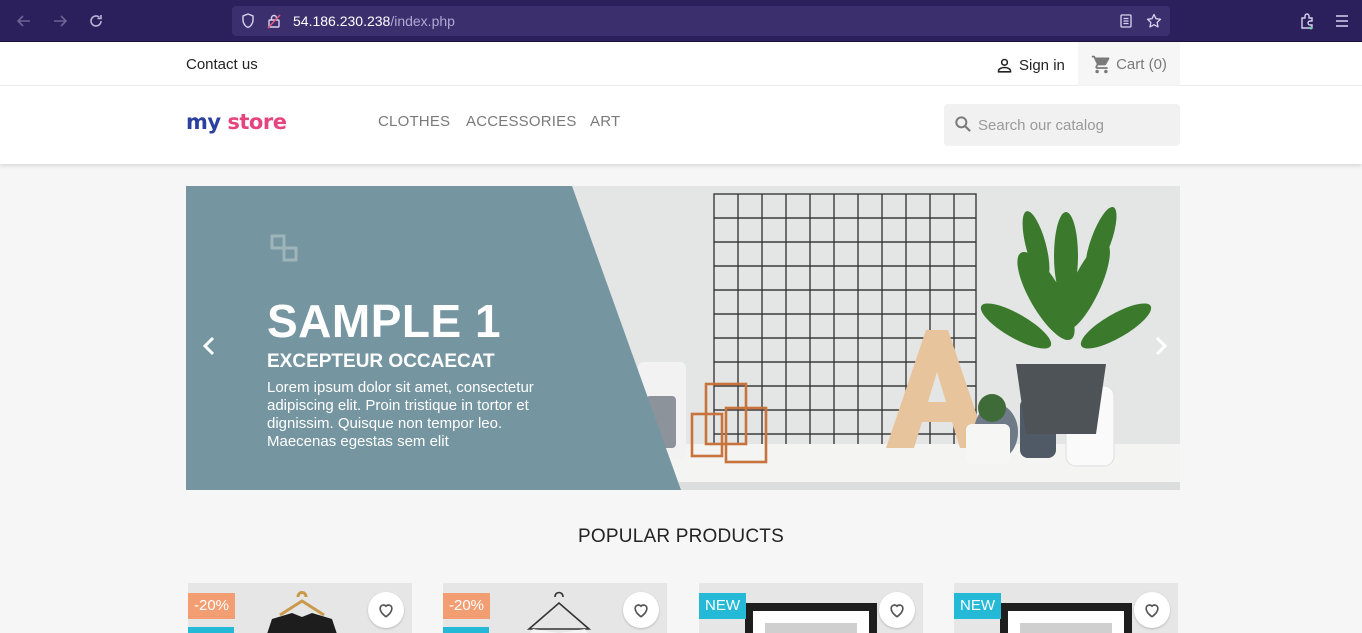  Describe the element at coordinates (681, 64) in the screenshot. I see `top-nav: Contact us Sign in Cart (0)` at that location.